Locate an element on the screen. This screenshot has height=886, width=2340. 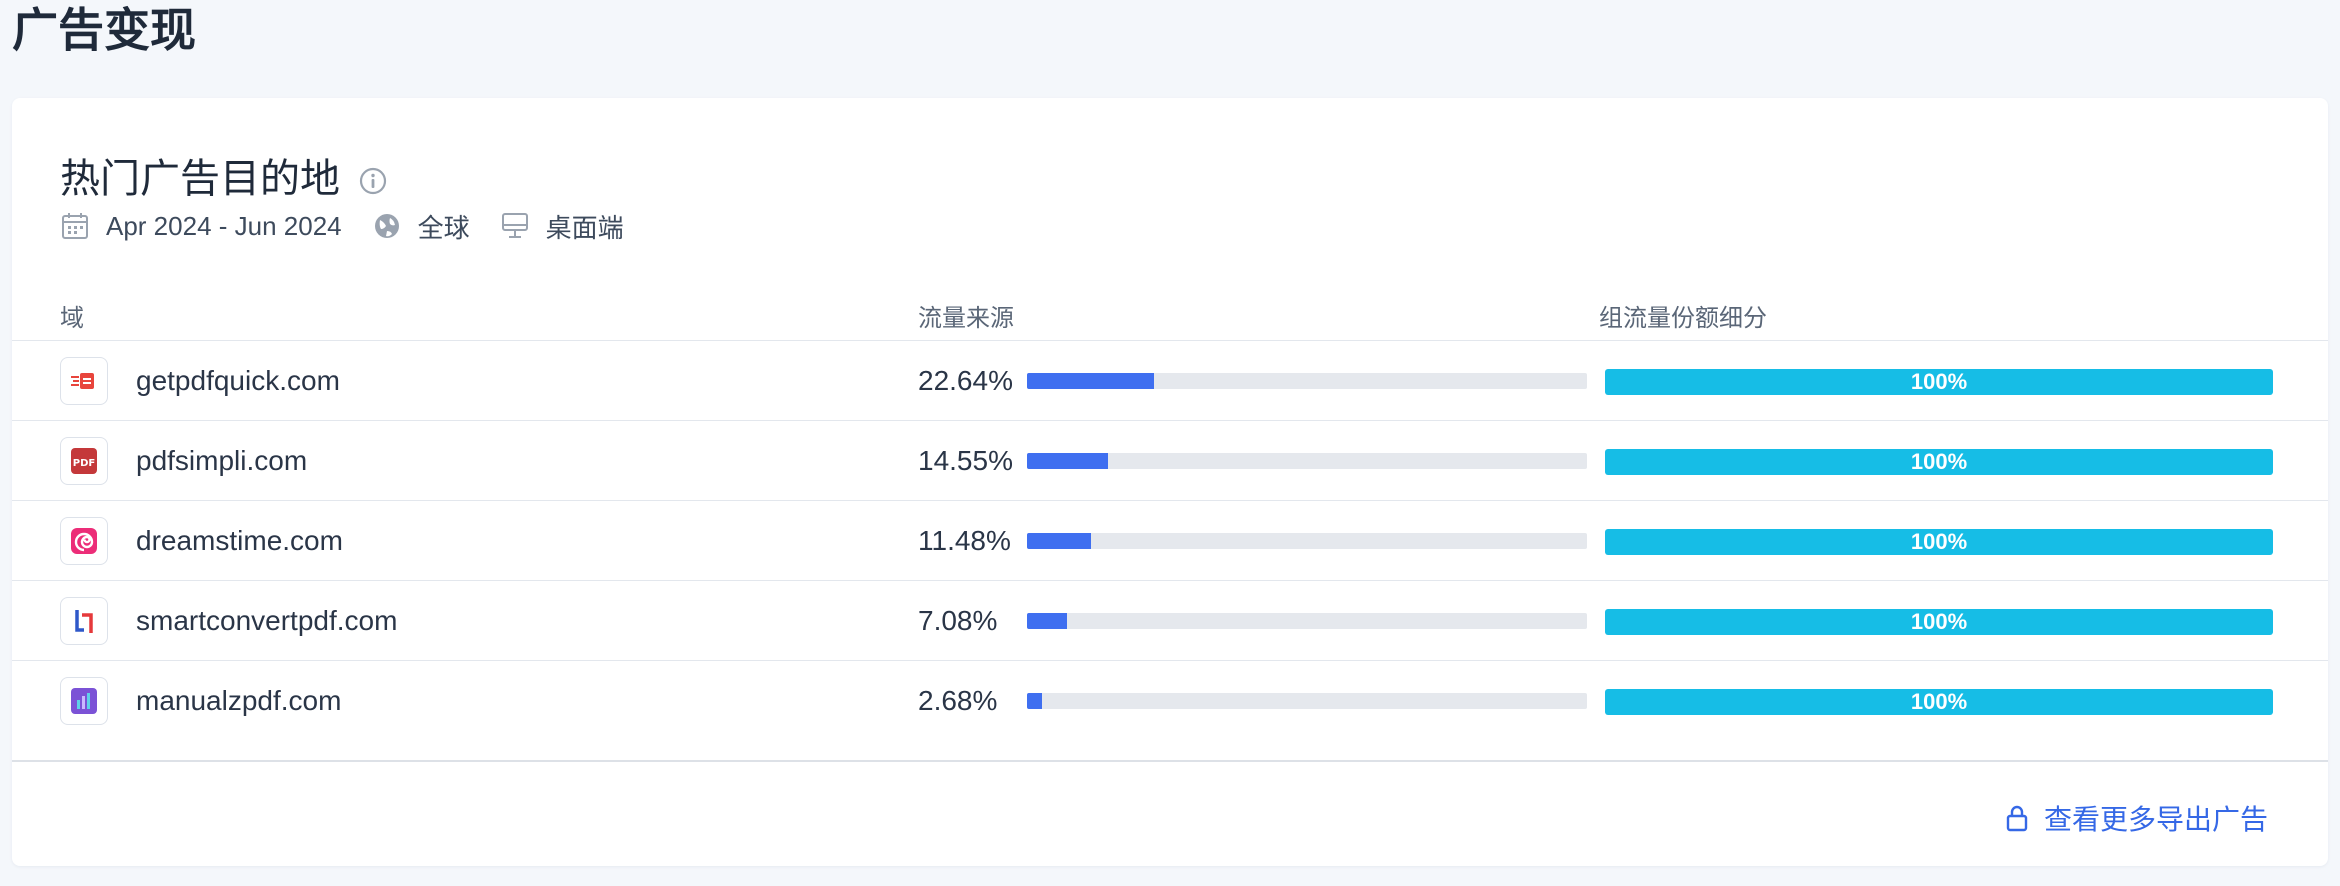
card-title: 热门广告目的地 is located at coordinates (200, 179).